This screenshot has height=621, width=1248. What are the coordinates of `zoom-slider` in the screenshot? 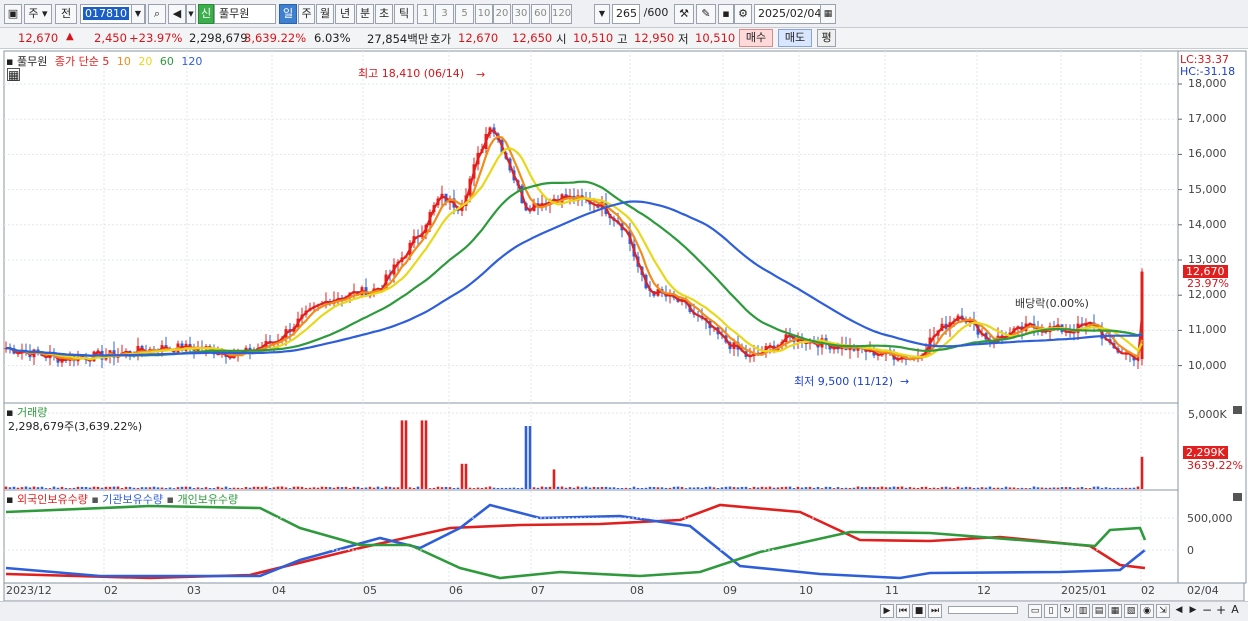 It's located at (983, 610).